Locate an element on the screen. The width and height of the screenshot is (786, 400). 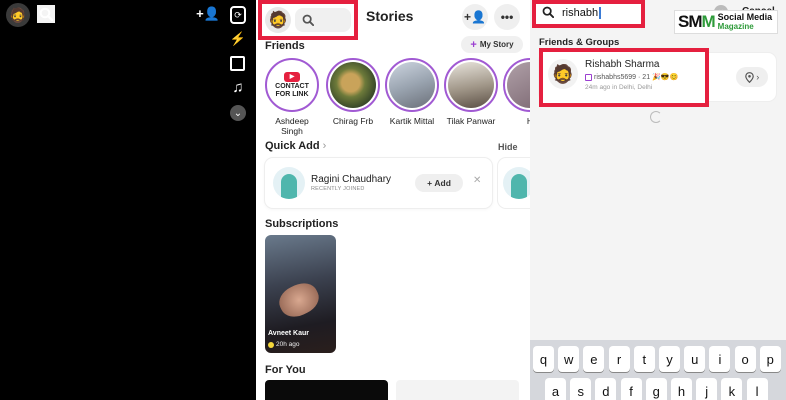
friend-name: H is located at coordinates (528, 121).